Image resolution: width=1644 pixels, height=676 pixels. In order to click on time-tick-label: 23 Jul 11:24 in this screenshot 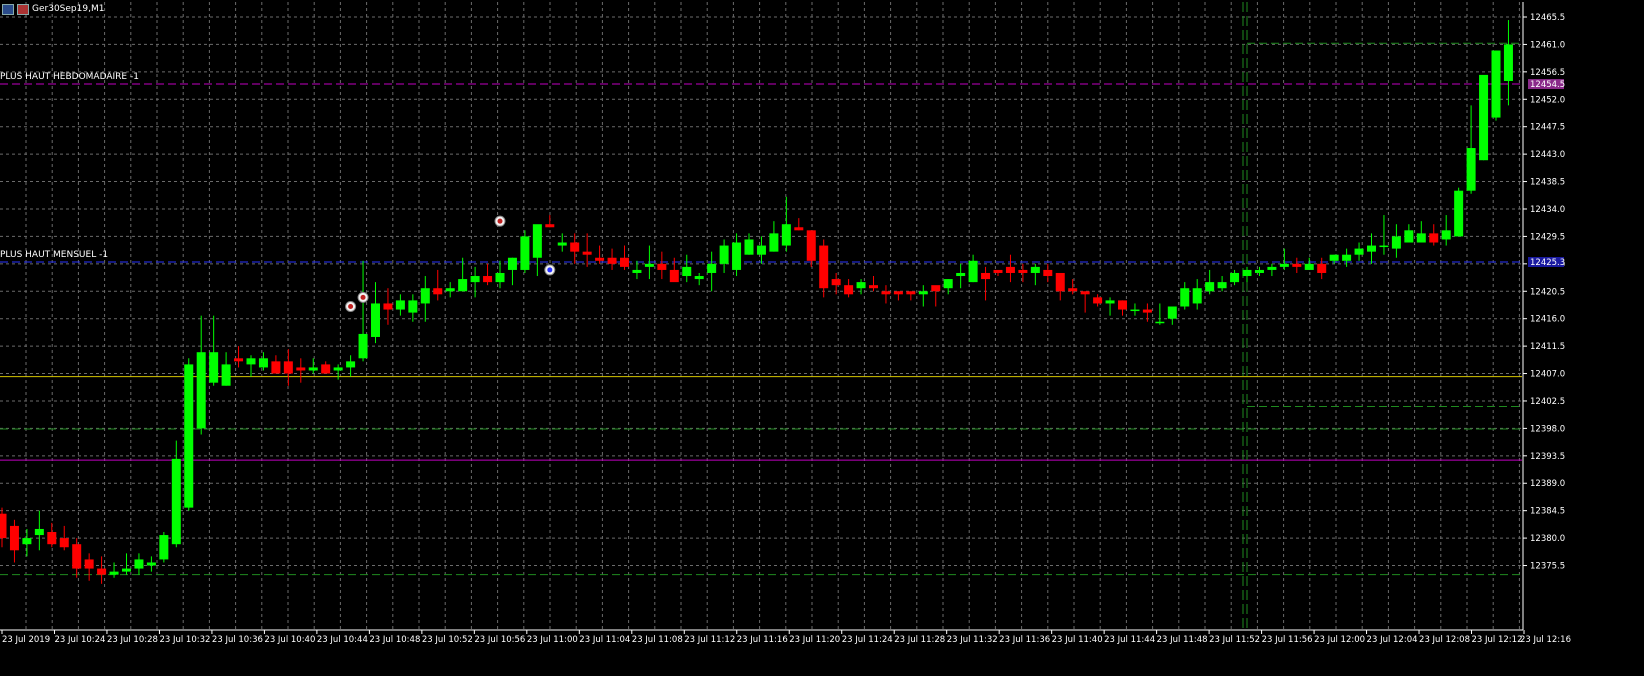, I will do `click(867, 640)`.